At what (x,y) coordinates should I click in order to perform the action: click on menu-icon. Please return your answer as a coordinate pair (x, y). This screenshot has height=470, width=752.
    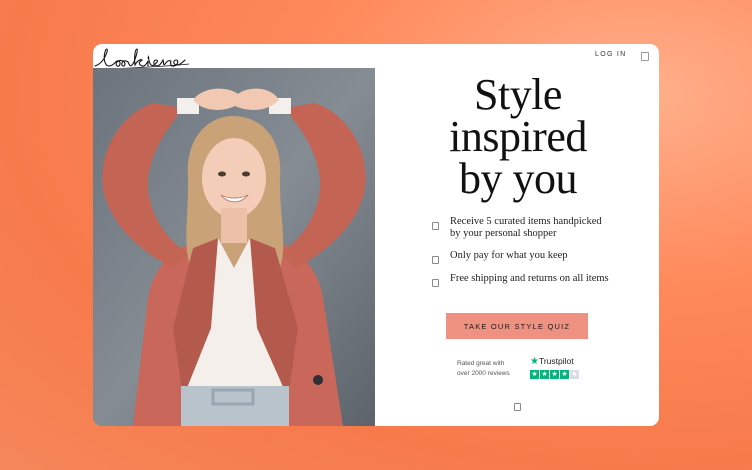
    Looking at the image, I should click on (645, 56).